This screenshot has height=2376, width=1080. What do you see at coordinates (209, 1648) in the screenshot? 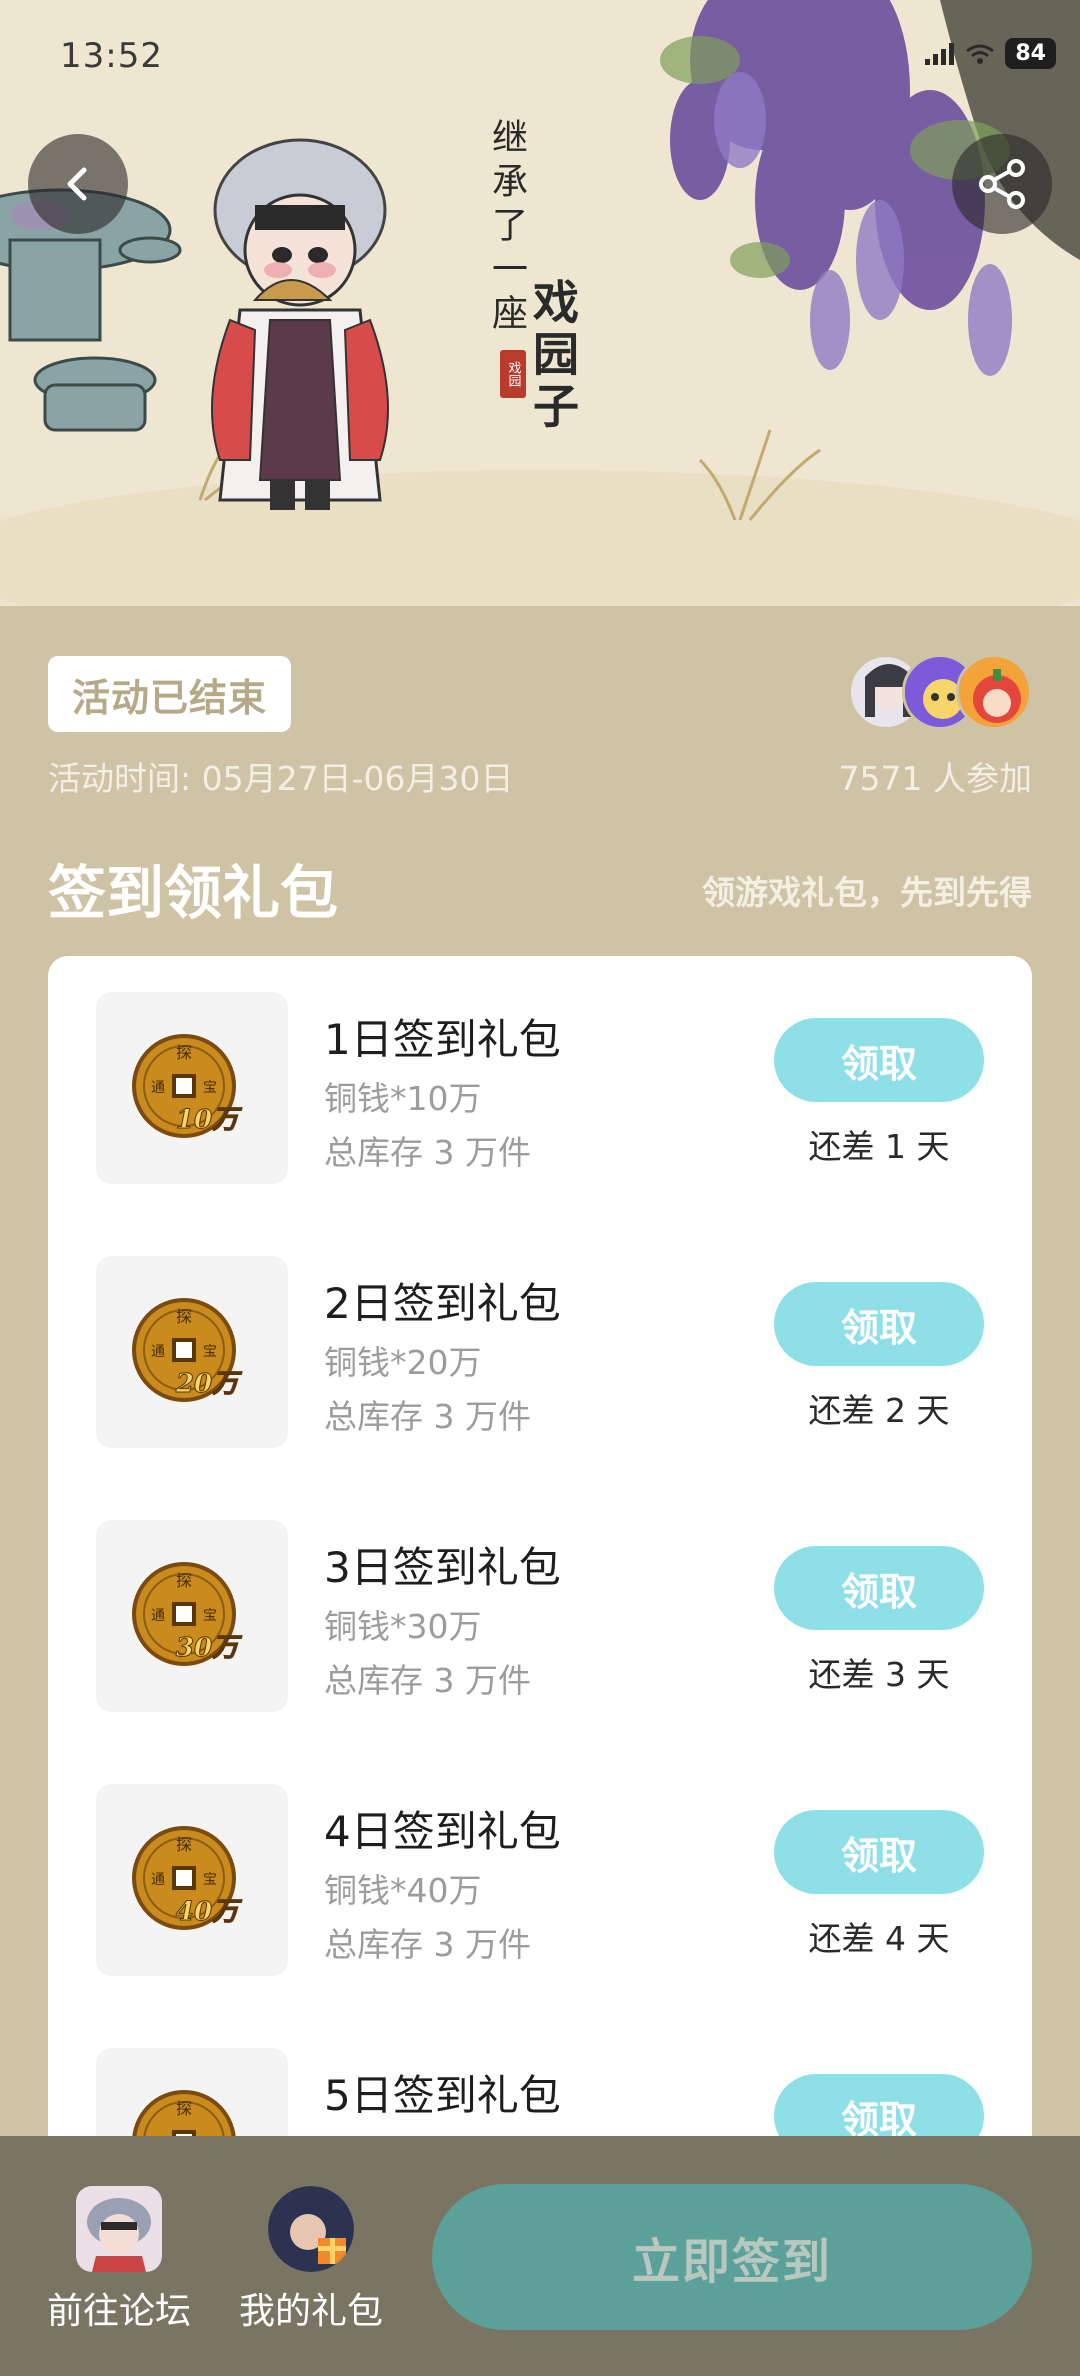
I see `coin-value: 30万` at bounding box center [209, 1648].